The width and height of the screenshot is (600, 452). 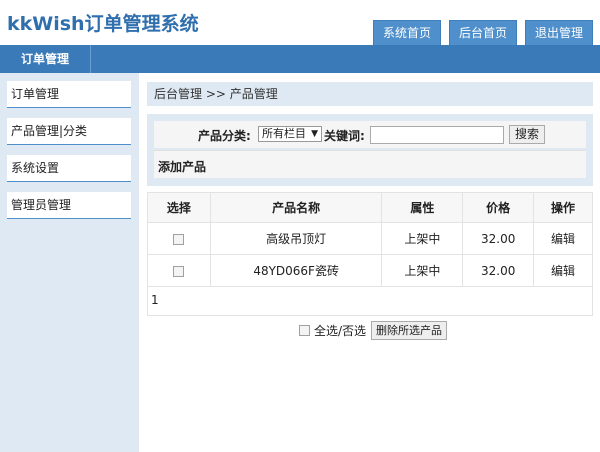 What do you see at coordinates (300, 59) in the screenshot?
I see `module-bar: 订单管理` at bounding box center [300, 59].